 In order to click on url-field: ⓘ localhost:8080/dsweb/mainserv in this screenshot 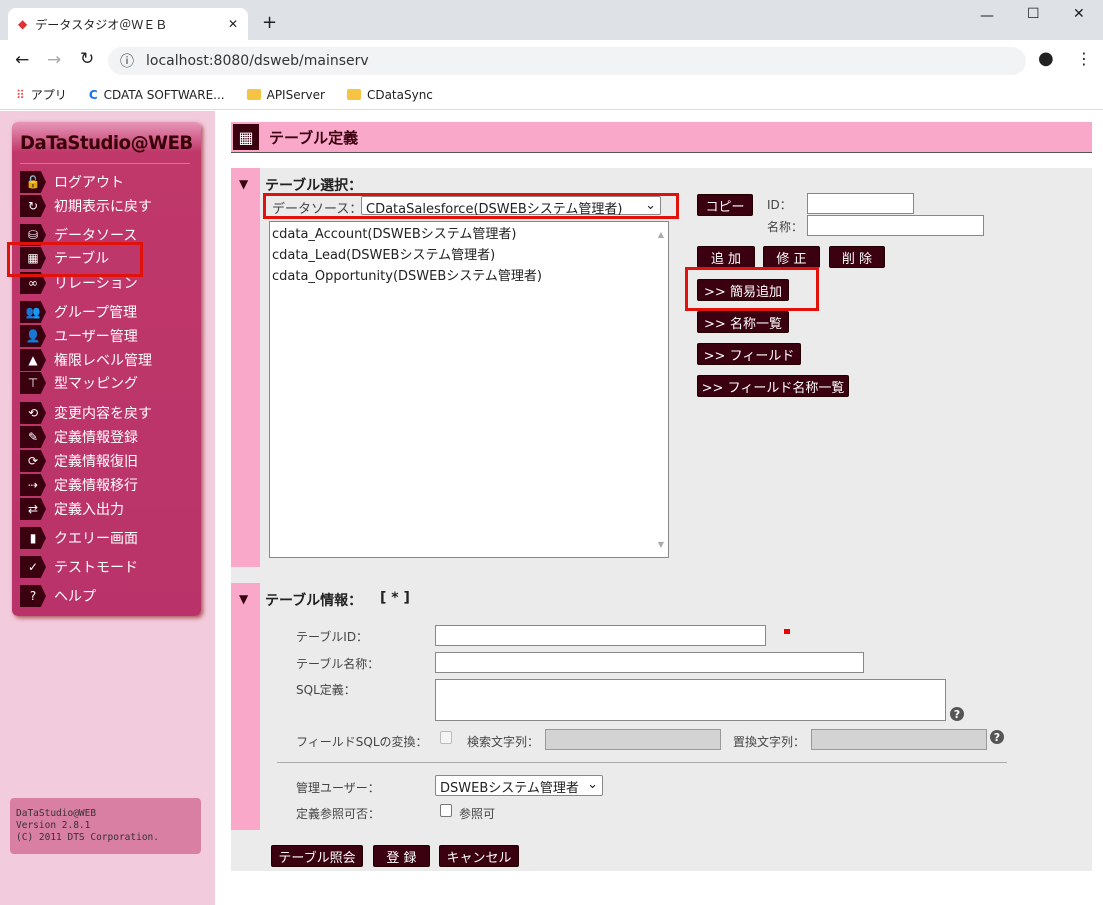, I will do `click(567, 61)`.